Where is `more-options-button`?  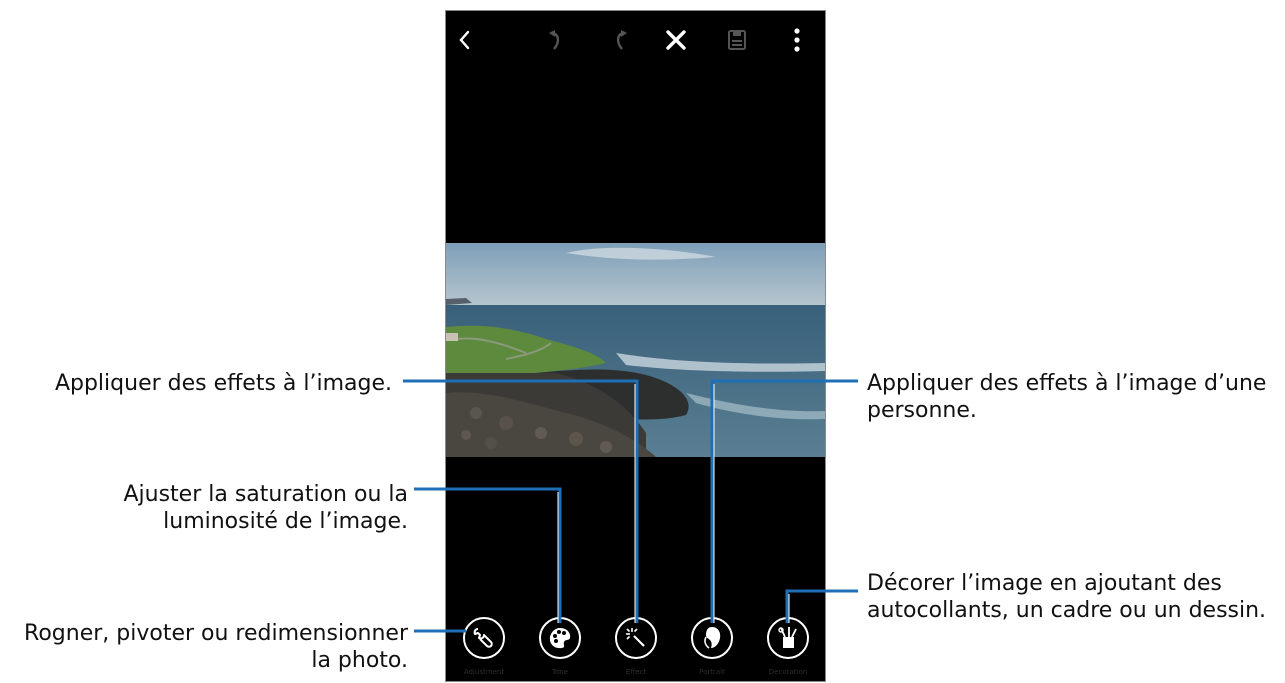 more-options-button is located at coordinates (797, 40).